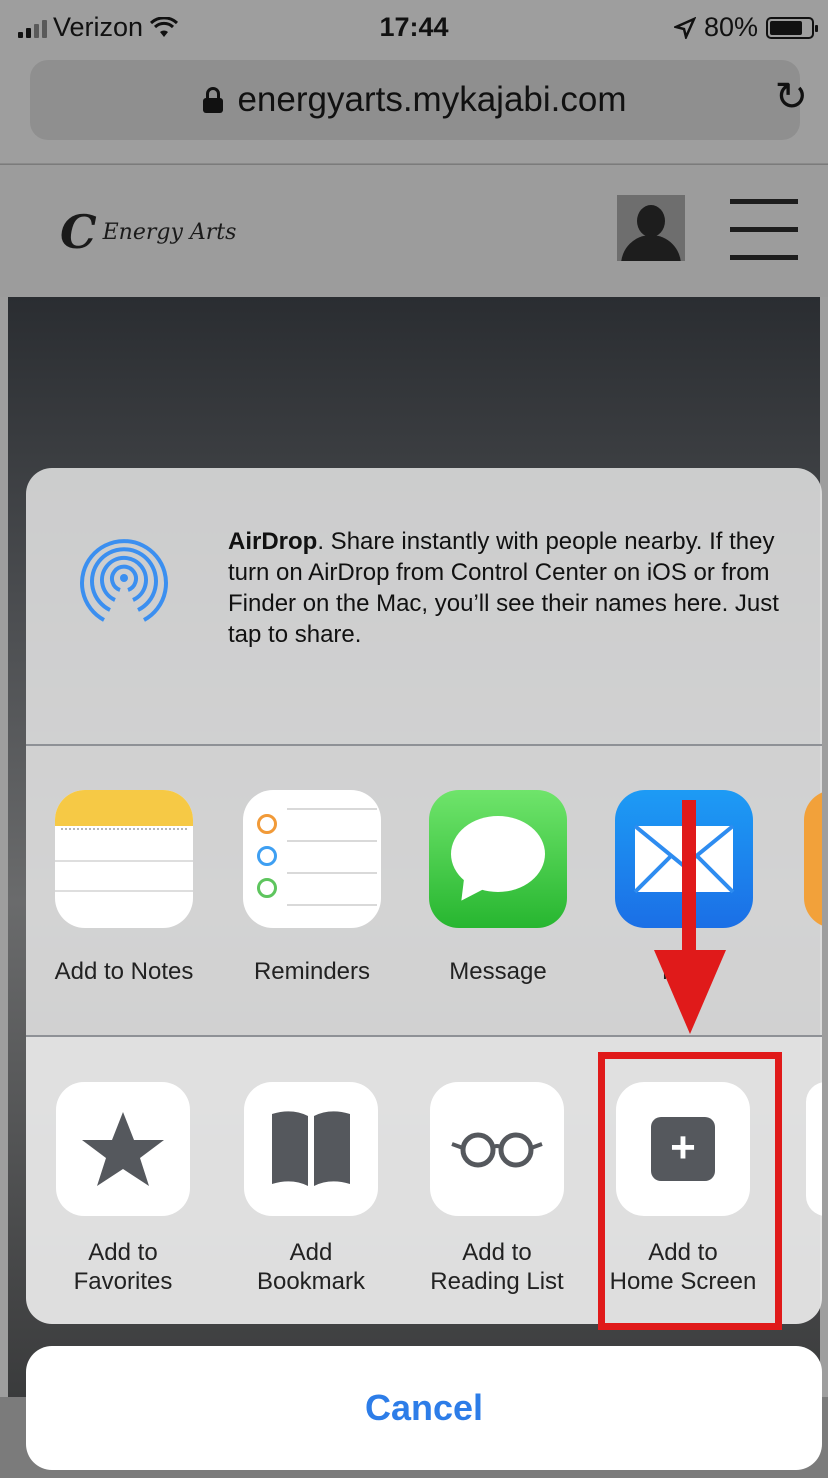 This screenshot has height=1478, width=828. I want to click on more-actions-icon, so click(814, 1149).